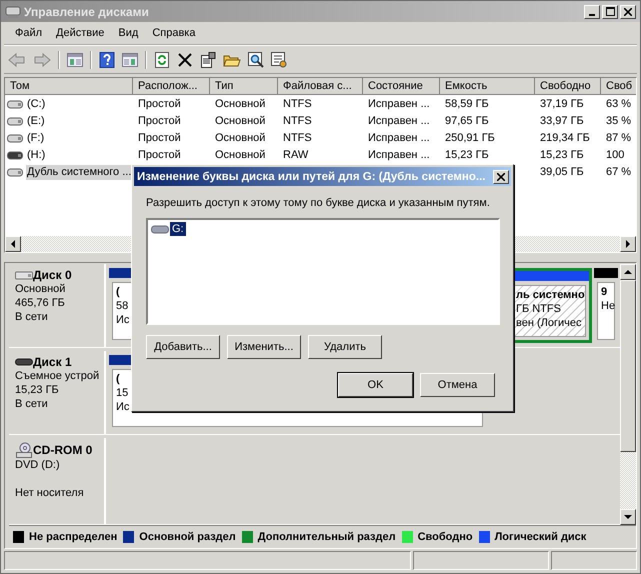  I want to click on close-icon, so click(501, 176).